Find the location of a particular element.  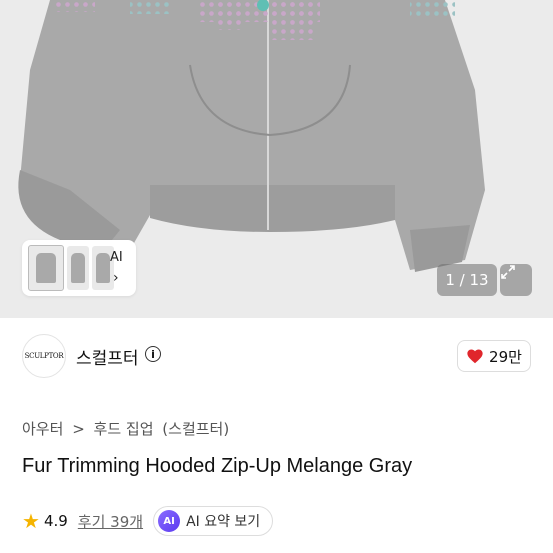

reviews-link: 후기 39개 is located at coordinates (110, 521).